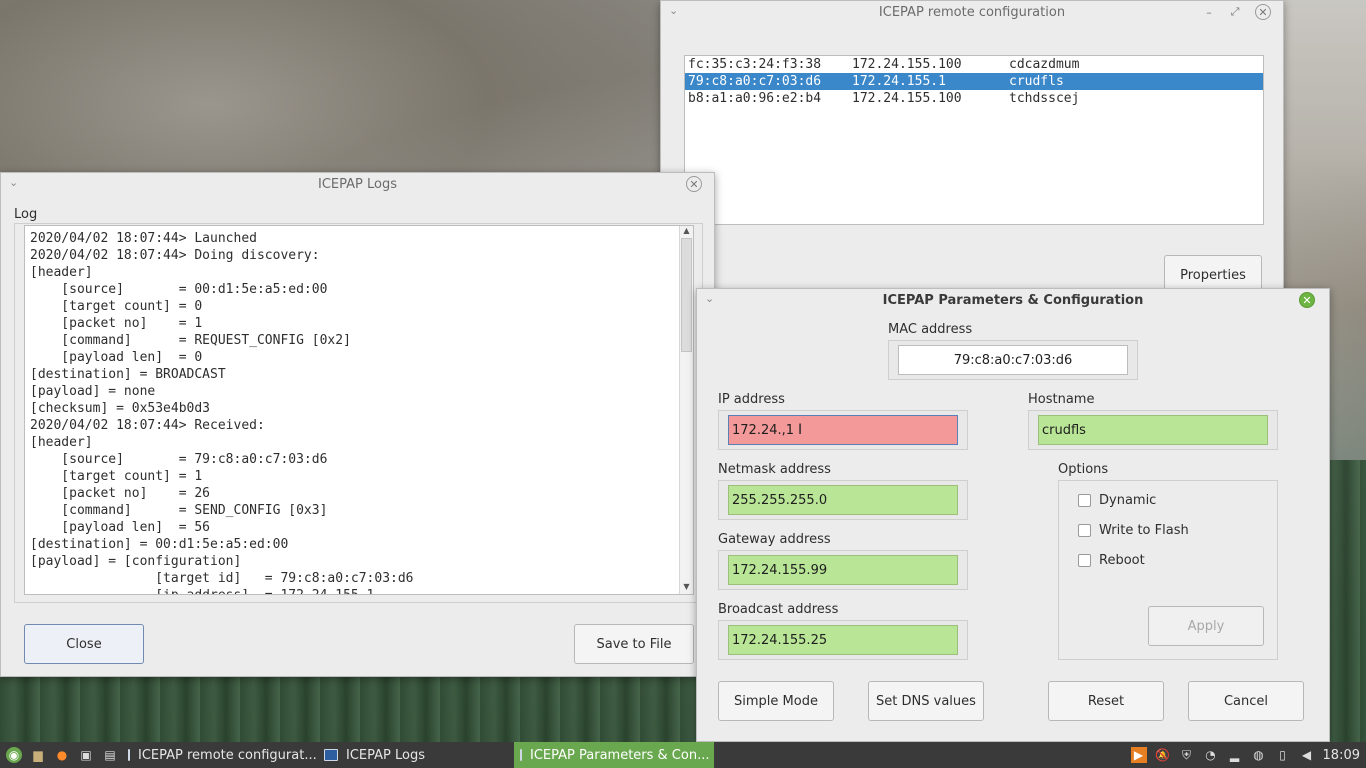  Describe the element at coordinates (1106, 701) in the screenshot. I see `reset-button: Reset` at that location.